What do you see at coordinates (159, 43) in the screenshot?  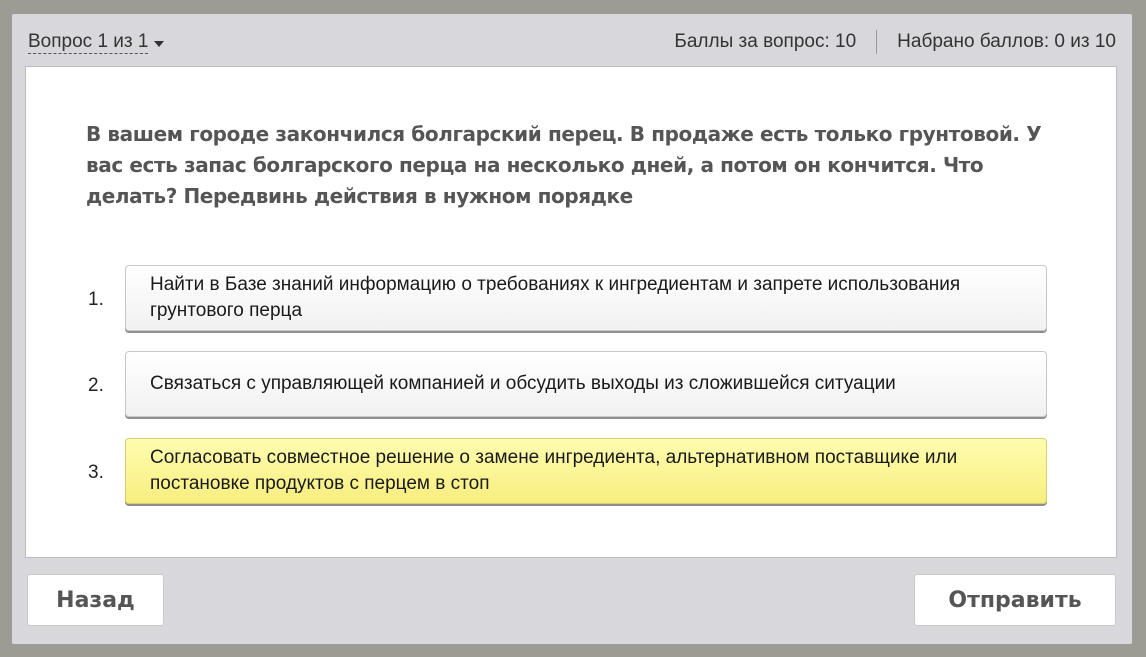 I see `chevron-down-icon` at bounding box center [159, 43].